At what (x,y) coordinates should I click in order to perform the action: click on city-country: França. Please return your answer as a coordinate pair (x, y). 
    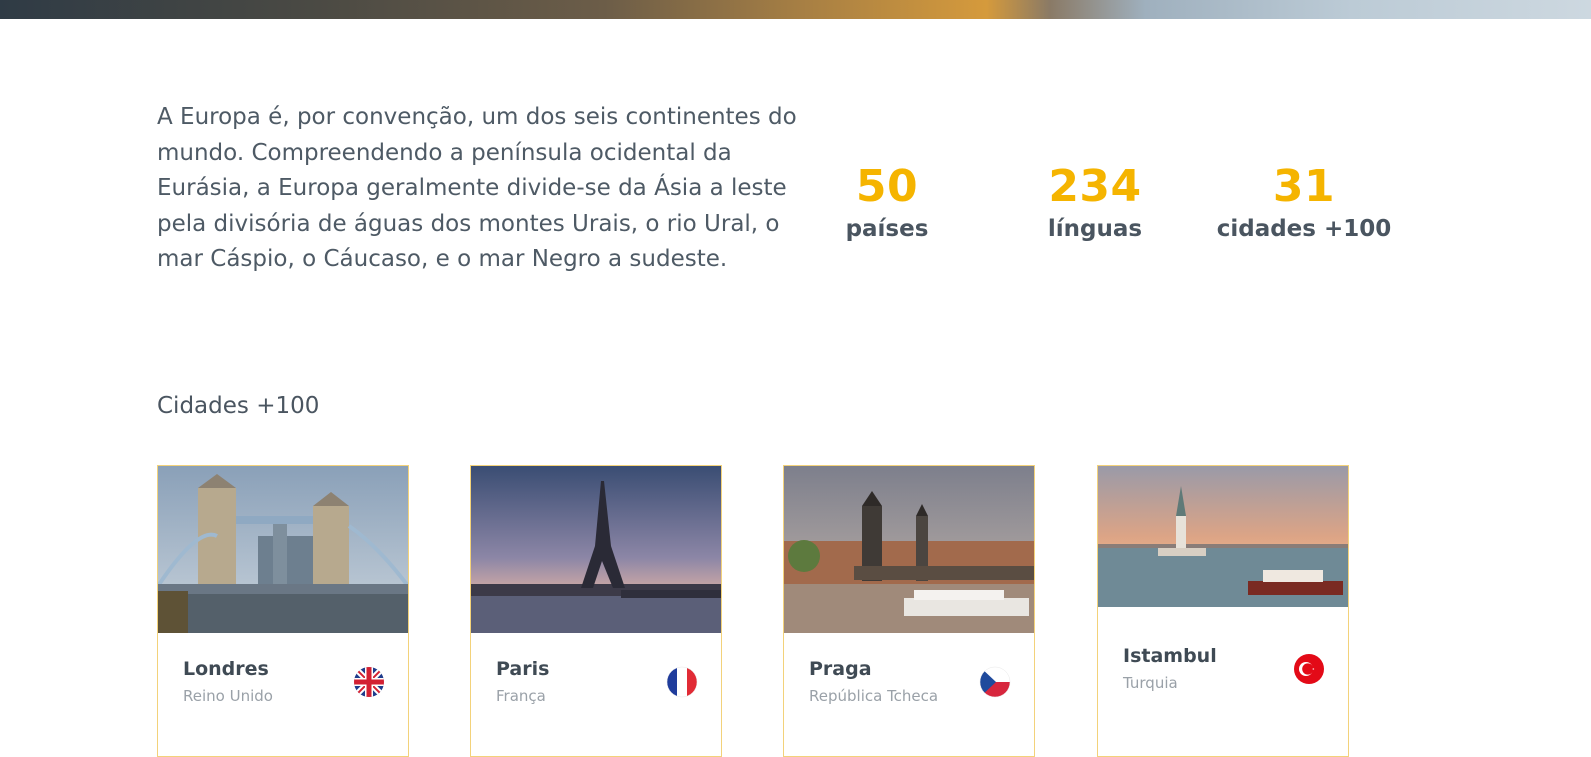
    Looking at the image, I should click on (521, 696).